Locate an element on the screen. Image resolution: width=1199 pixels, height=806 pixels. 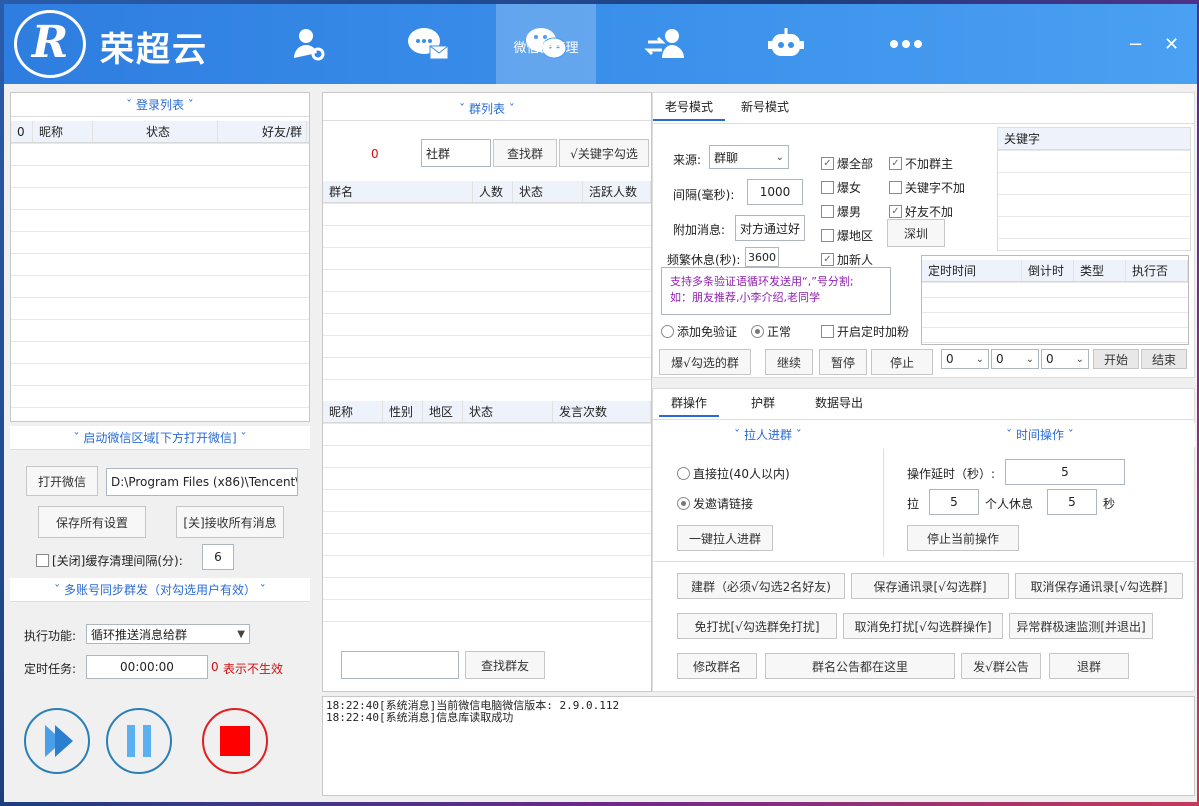
col-member-count: 人数 is located at coordinates (493, 191).